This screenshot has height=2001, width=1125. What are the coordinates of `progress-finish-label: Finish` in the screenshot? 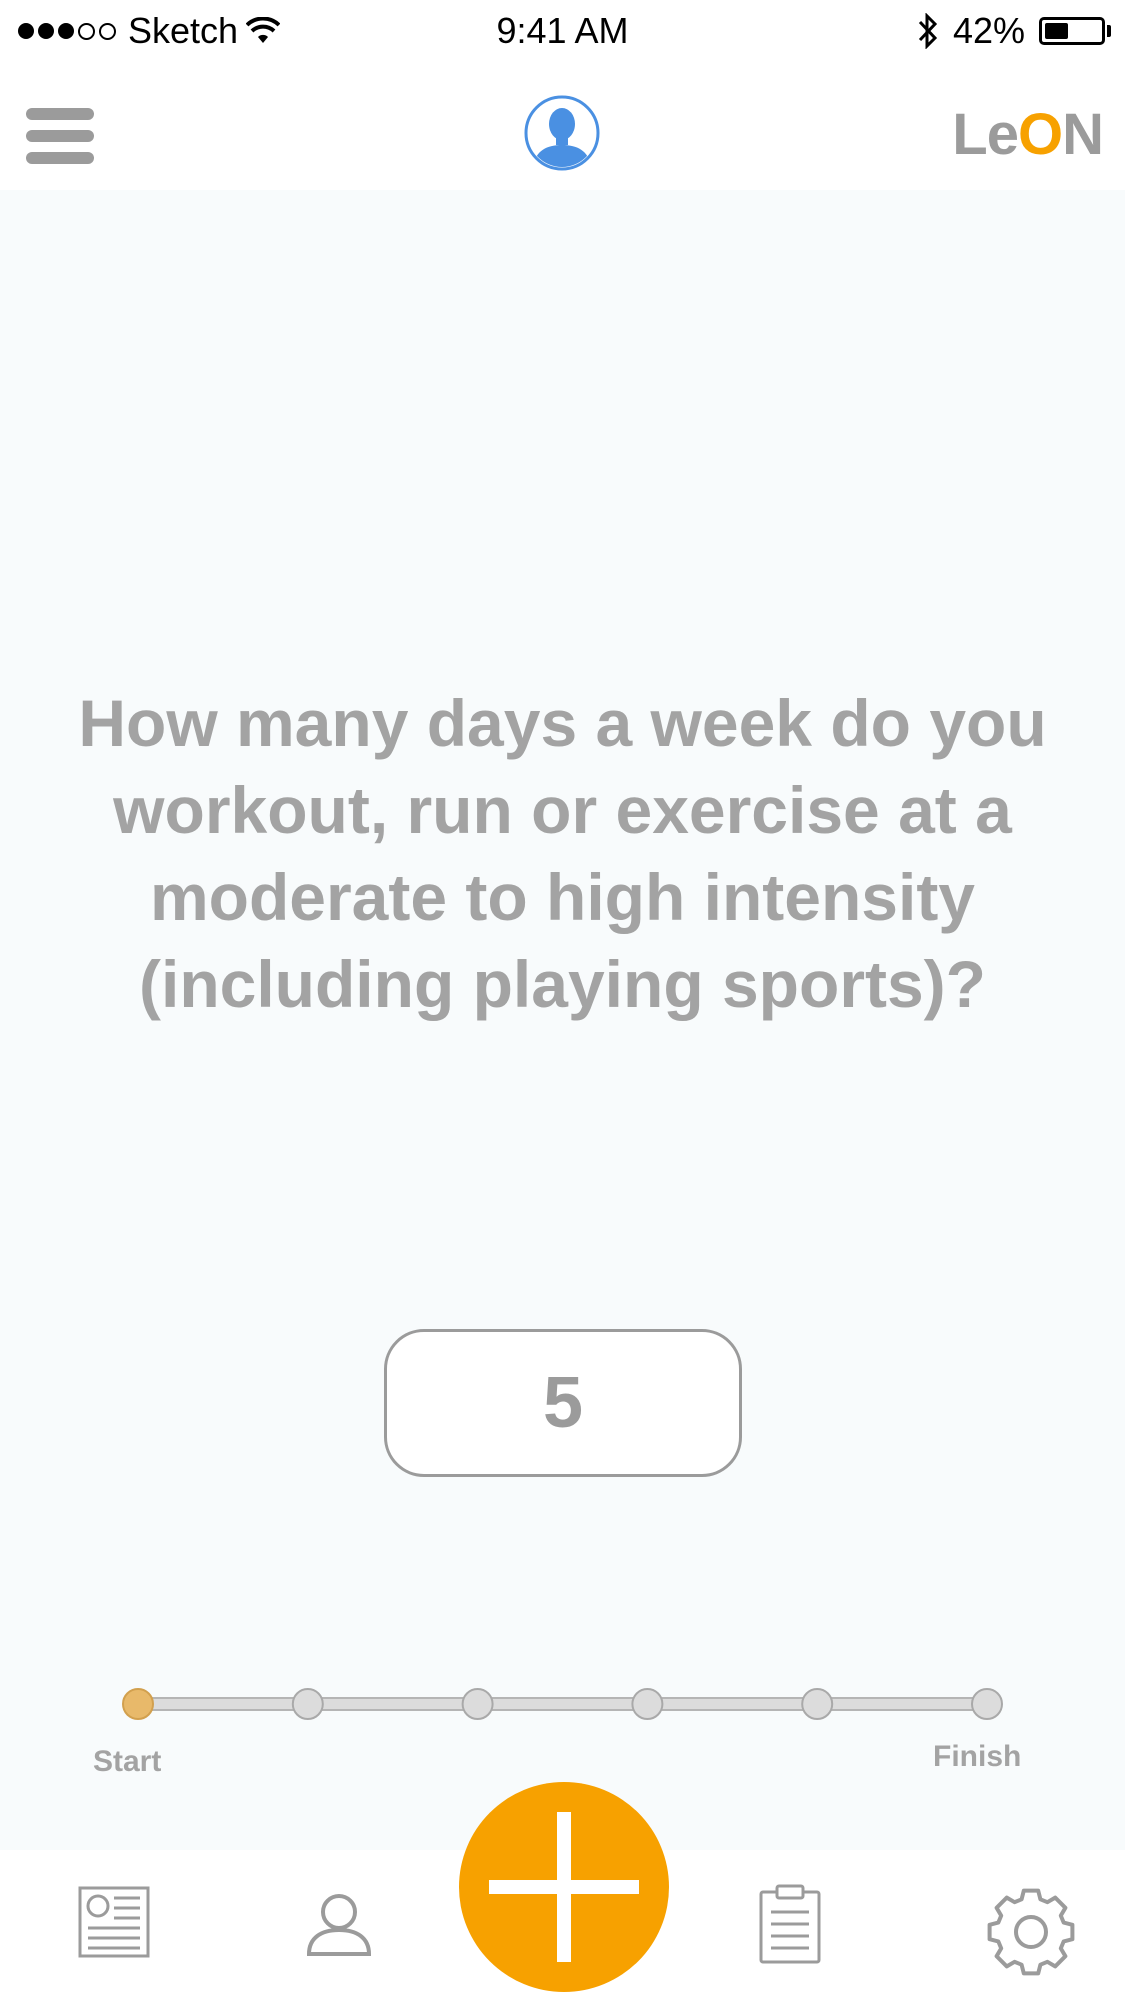 It's located at (977, 1756).